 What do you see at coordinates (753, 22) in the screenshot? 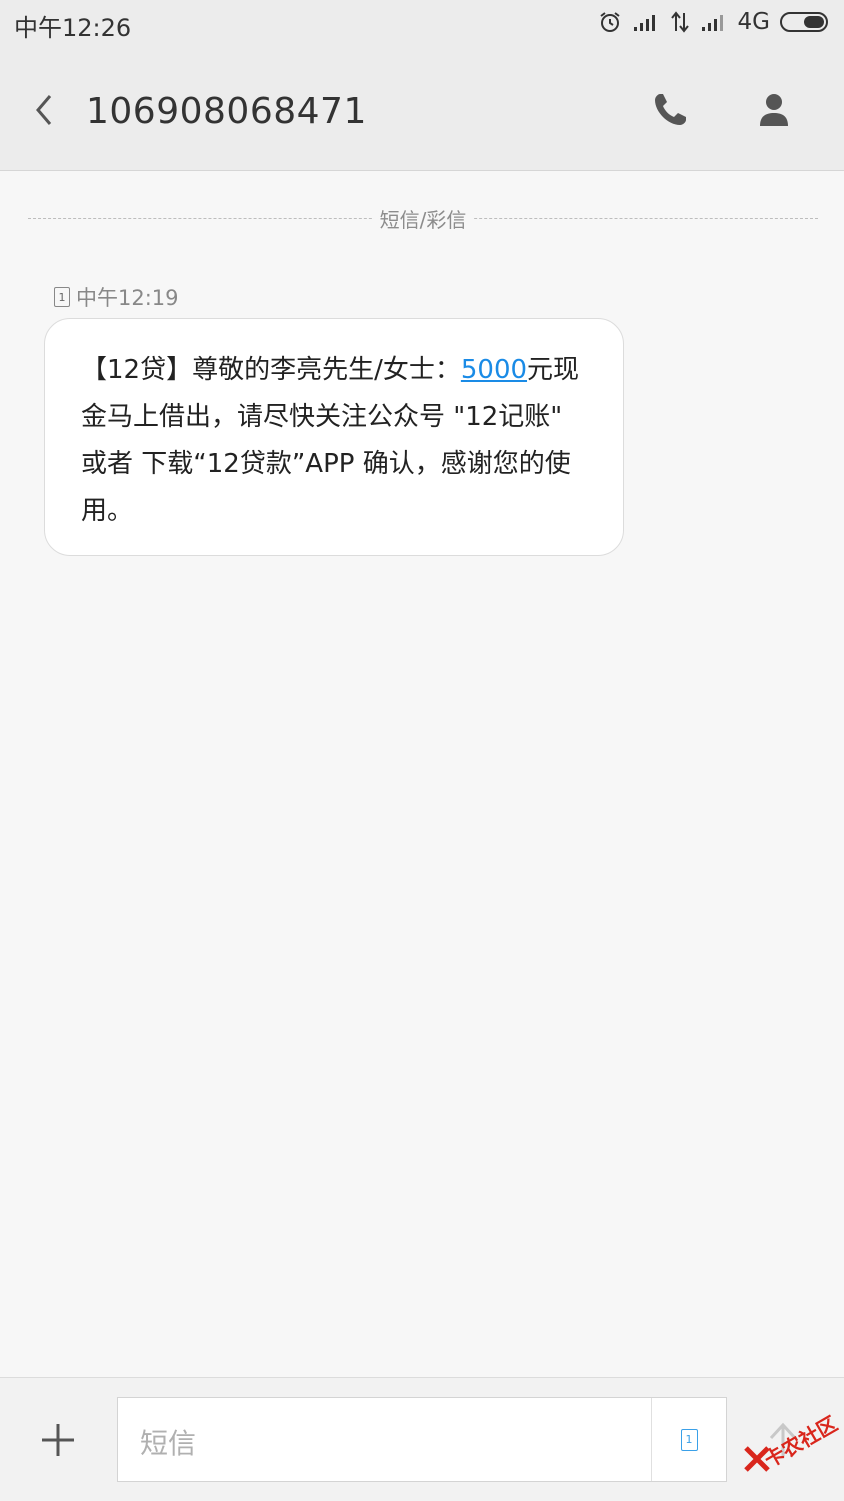
I see `network-type: 4G` at bounding box center [753, 22].